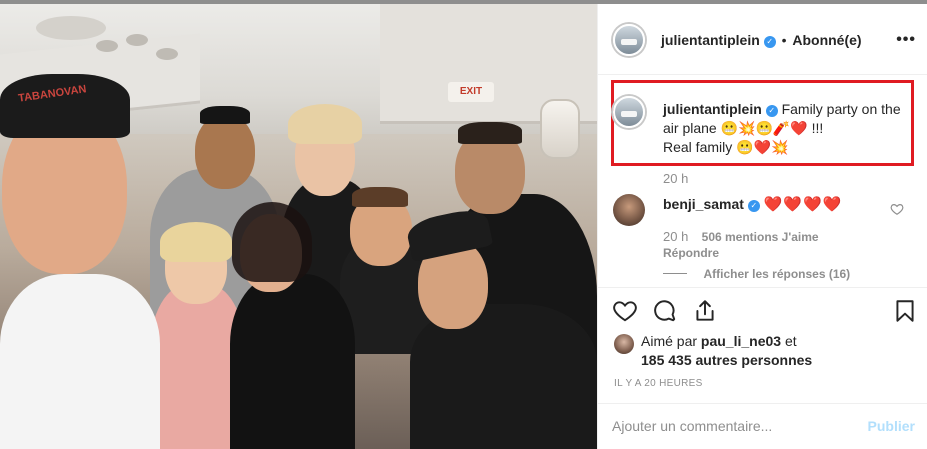 The height and width of the screenshot is (449, 927). I want to click on comment: benji_samat ✓ ❤️❤️❤️❤️, so click(752, 204).